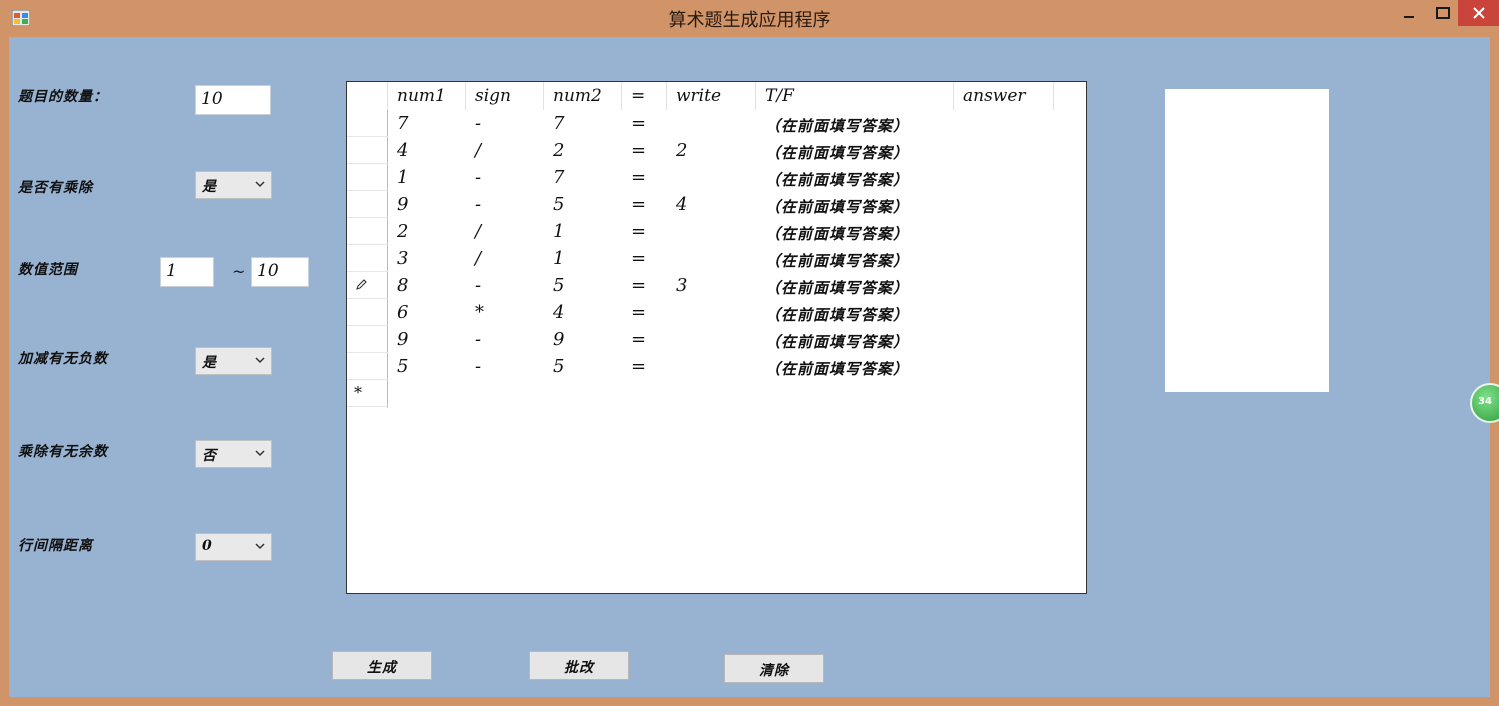 The width and height of the screenshot is (1499, 706). I want to click on cell-num1: 4, so click(427, 150).